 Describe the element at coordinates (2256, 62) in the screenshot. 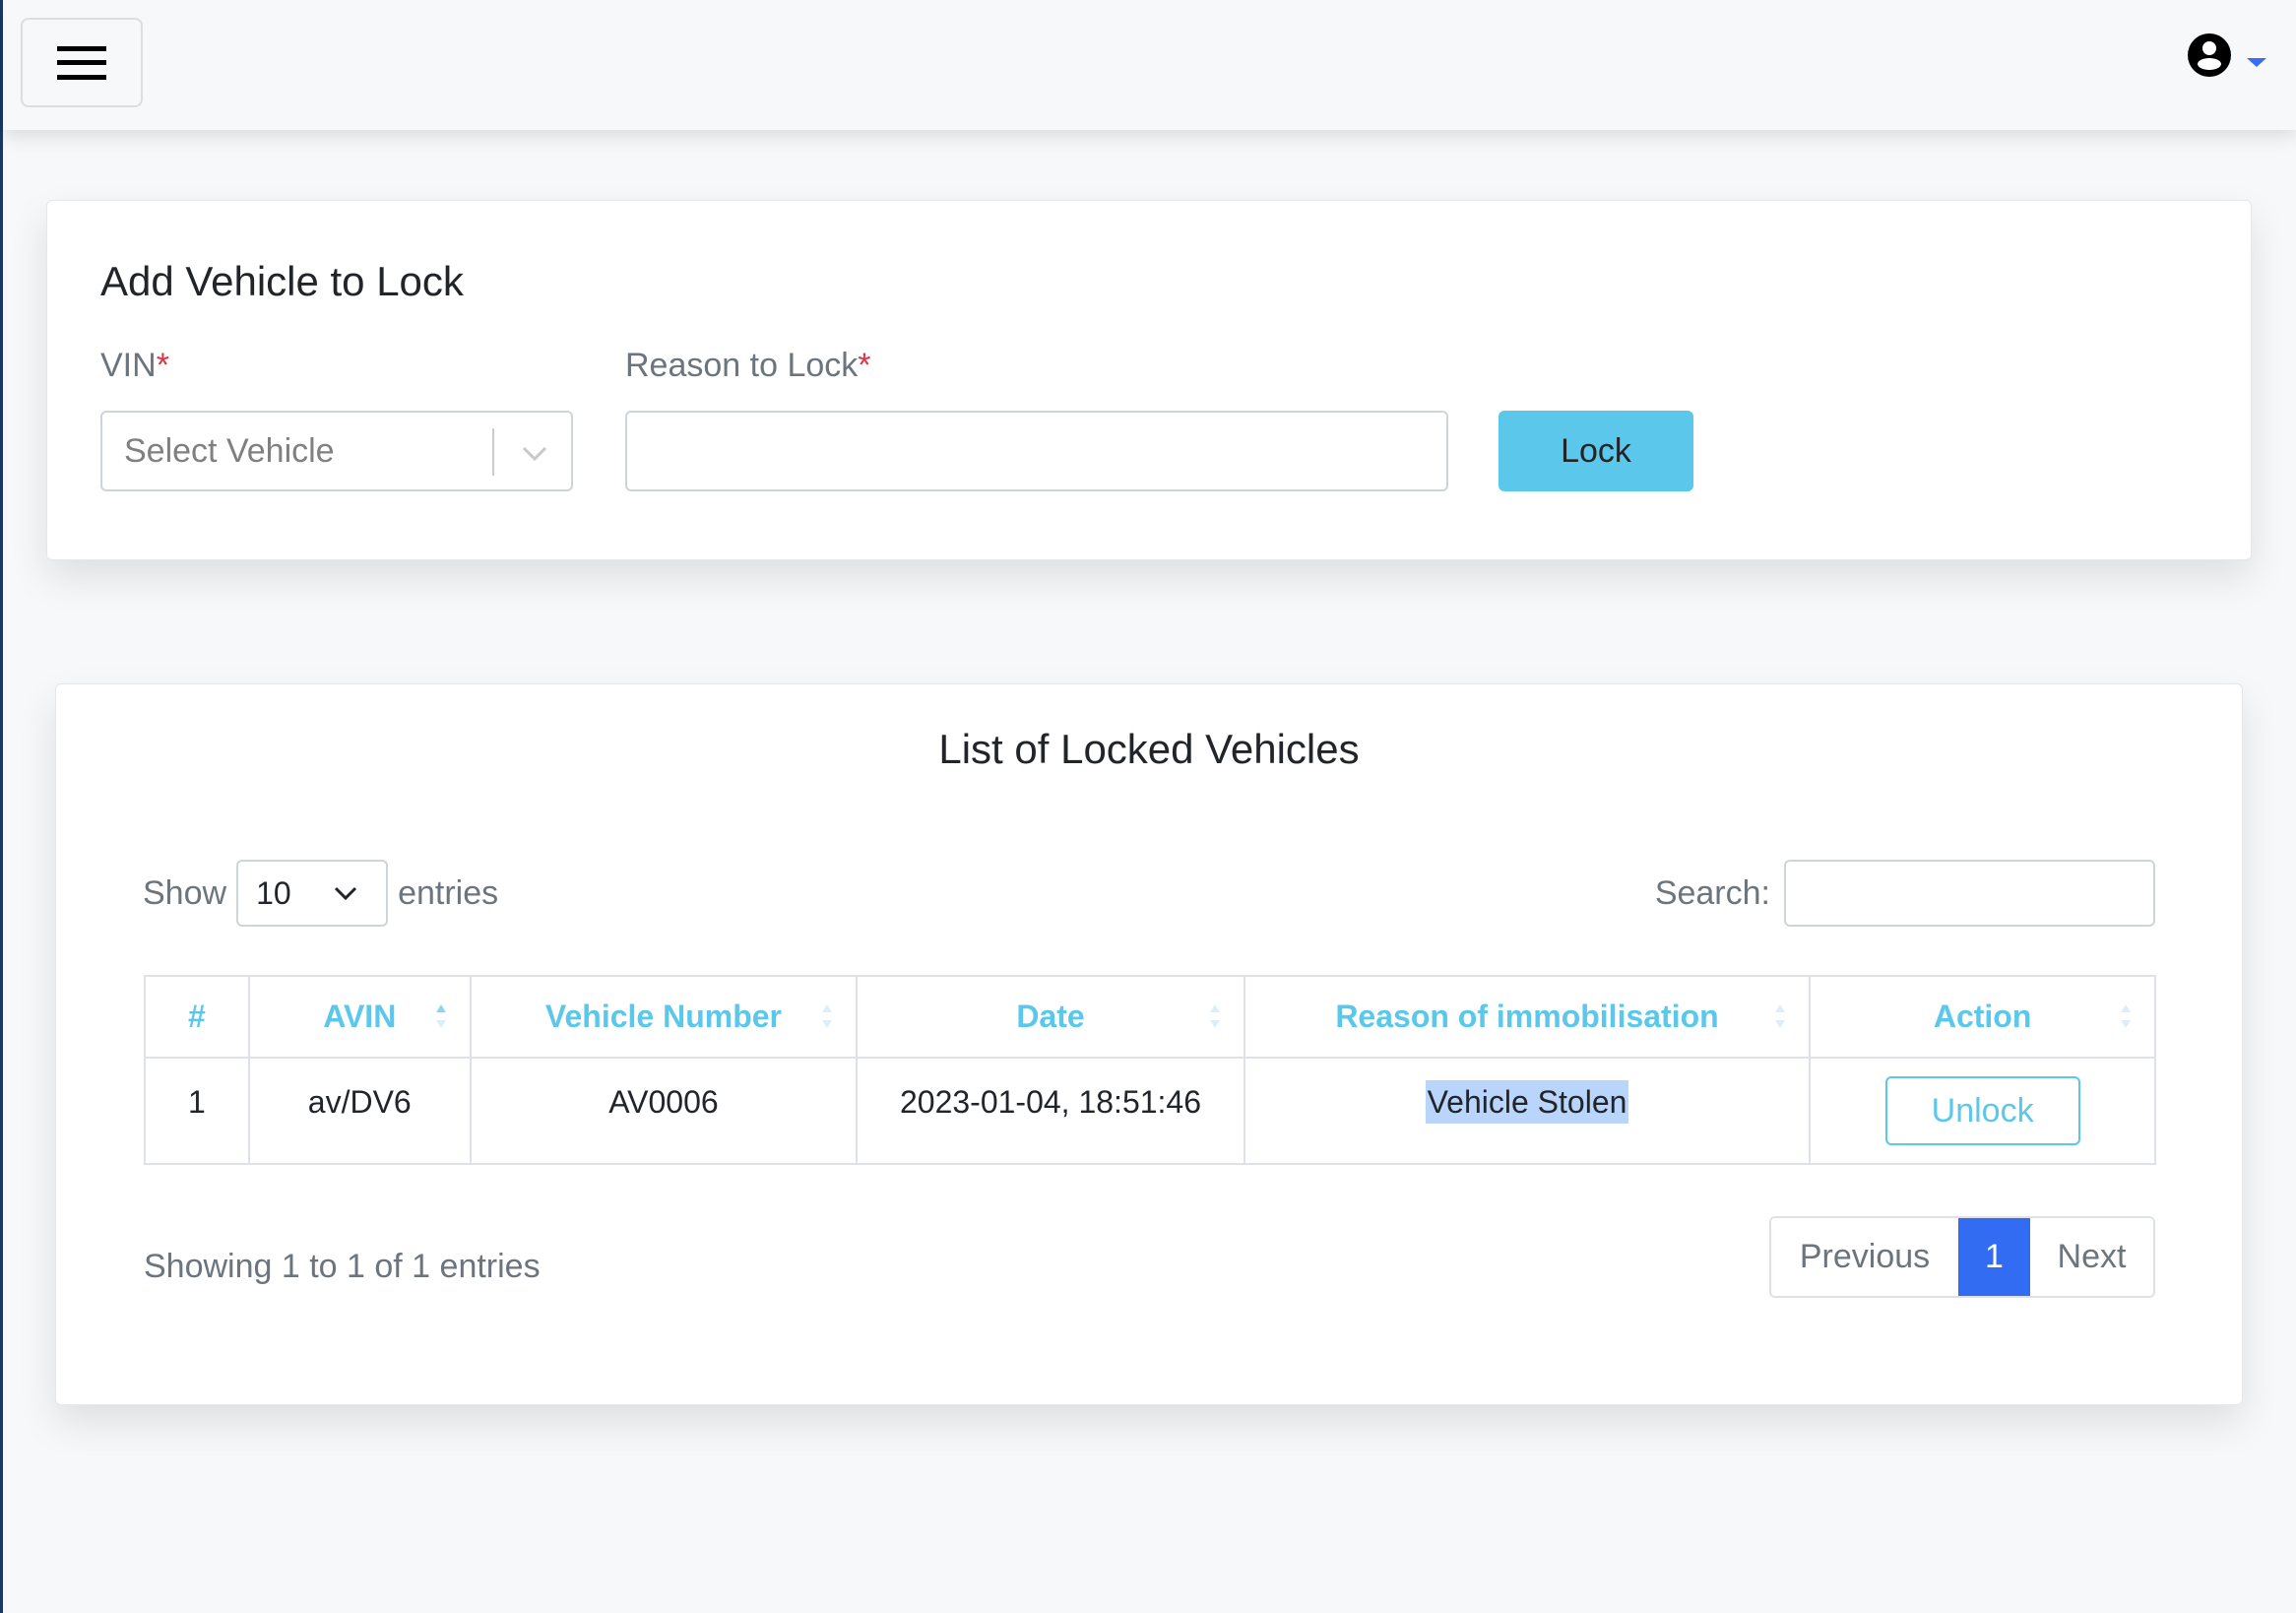

I see `caret-down-icon` at that location.